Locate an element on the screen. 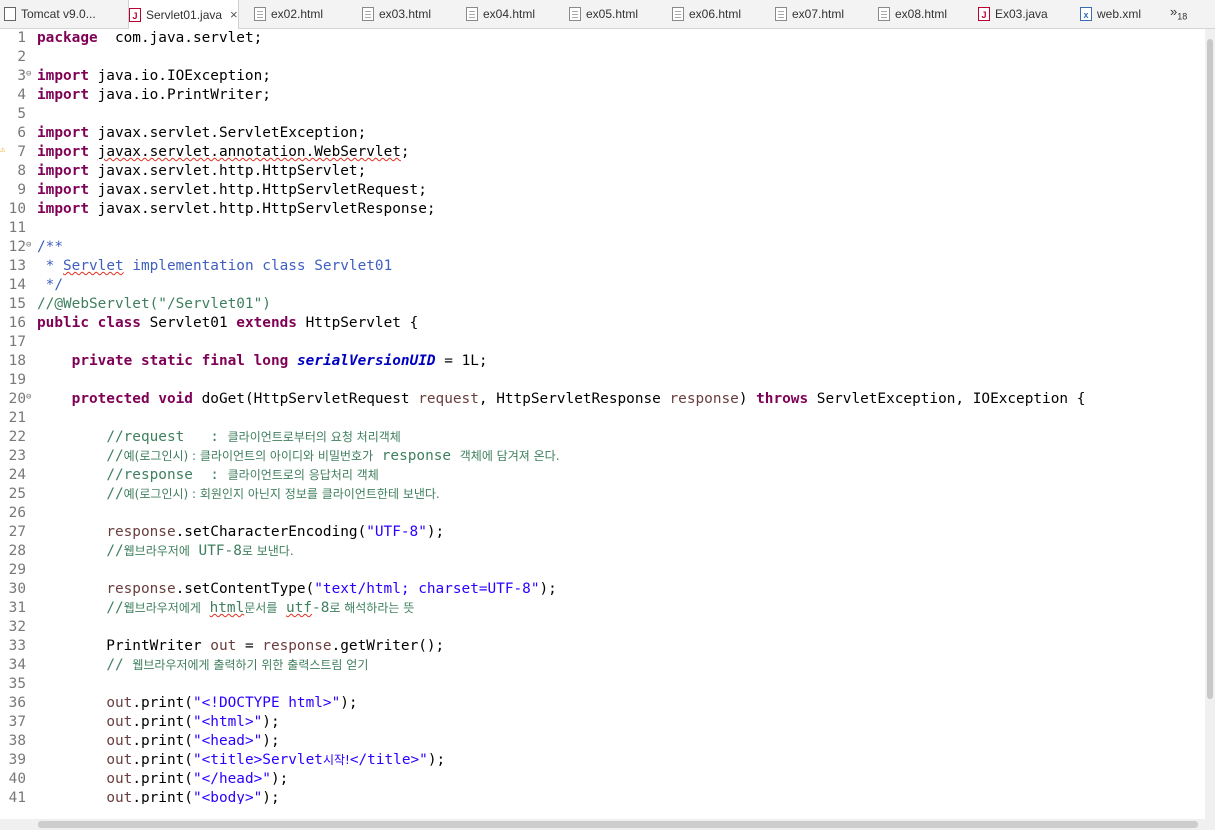  tab-ex03-html: ex03.html is located at coordinates (396, 14).